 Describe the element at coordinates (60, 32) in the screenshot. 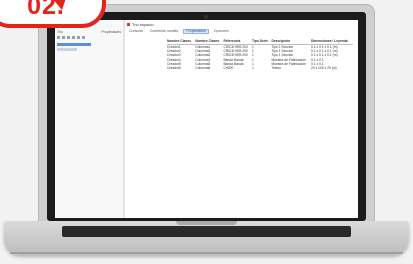

I see `left-panel-header-left: Trio` at that location.